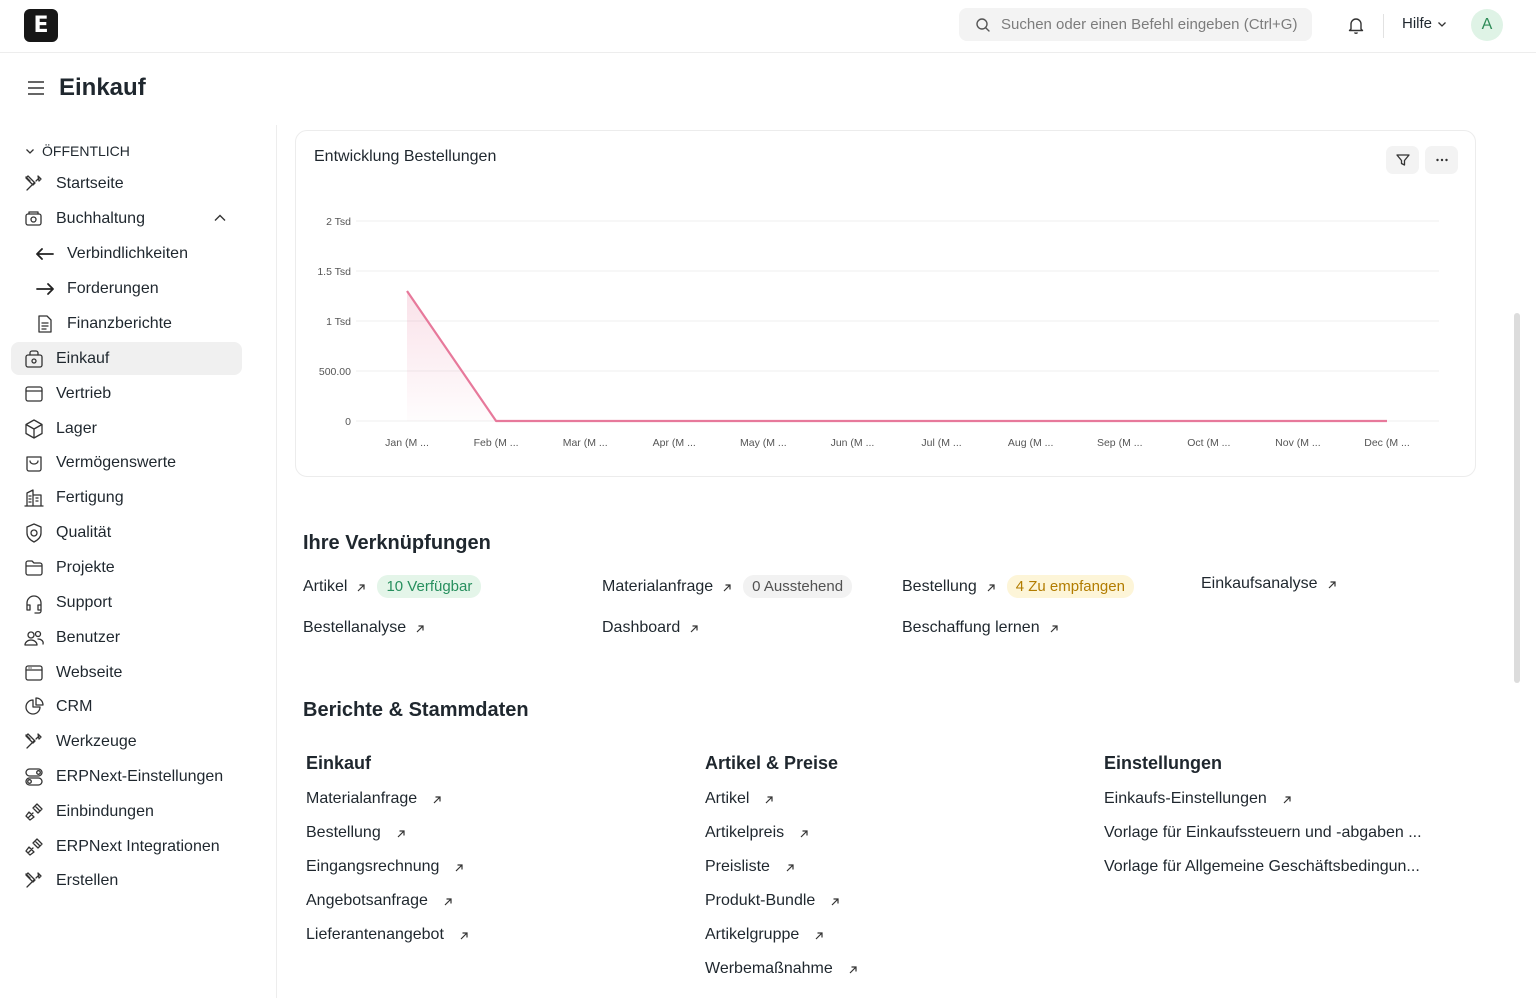  What do you see at coordinates (981, 628) in the screenshot?
I see `shortcut-beschaffung-lernen: Beschaffung lernen` at bounding box center [981, 628].